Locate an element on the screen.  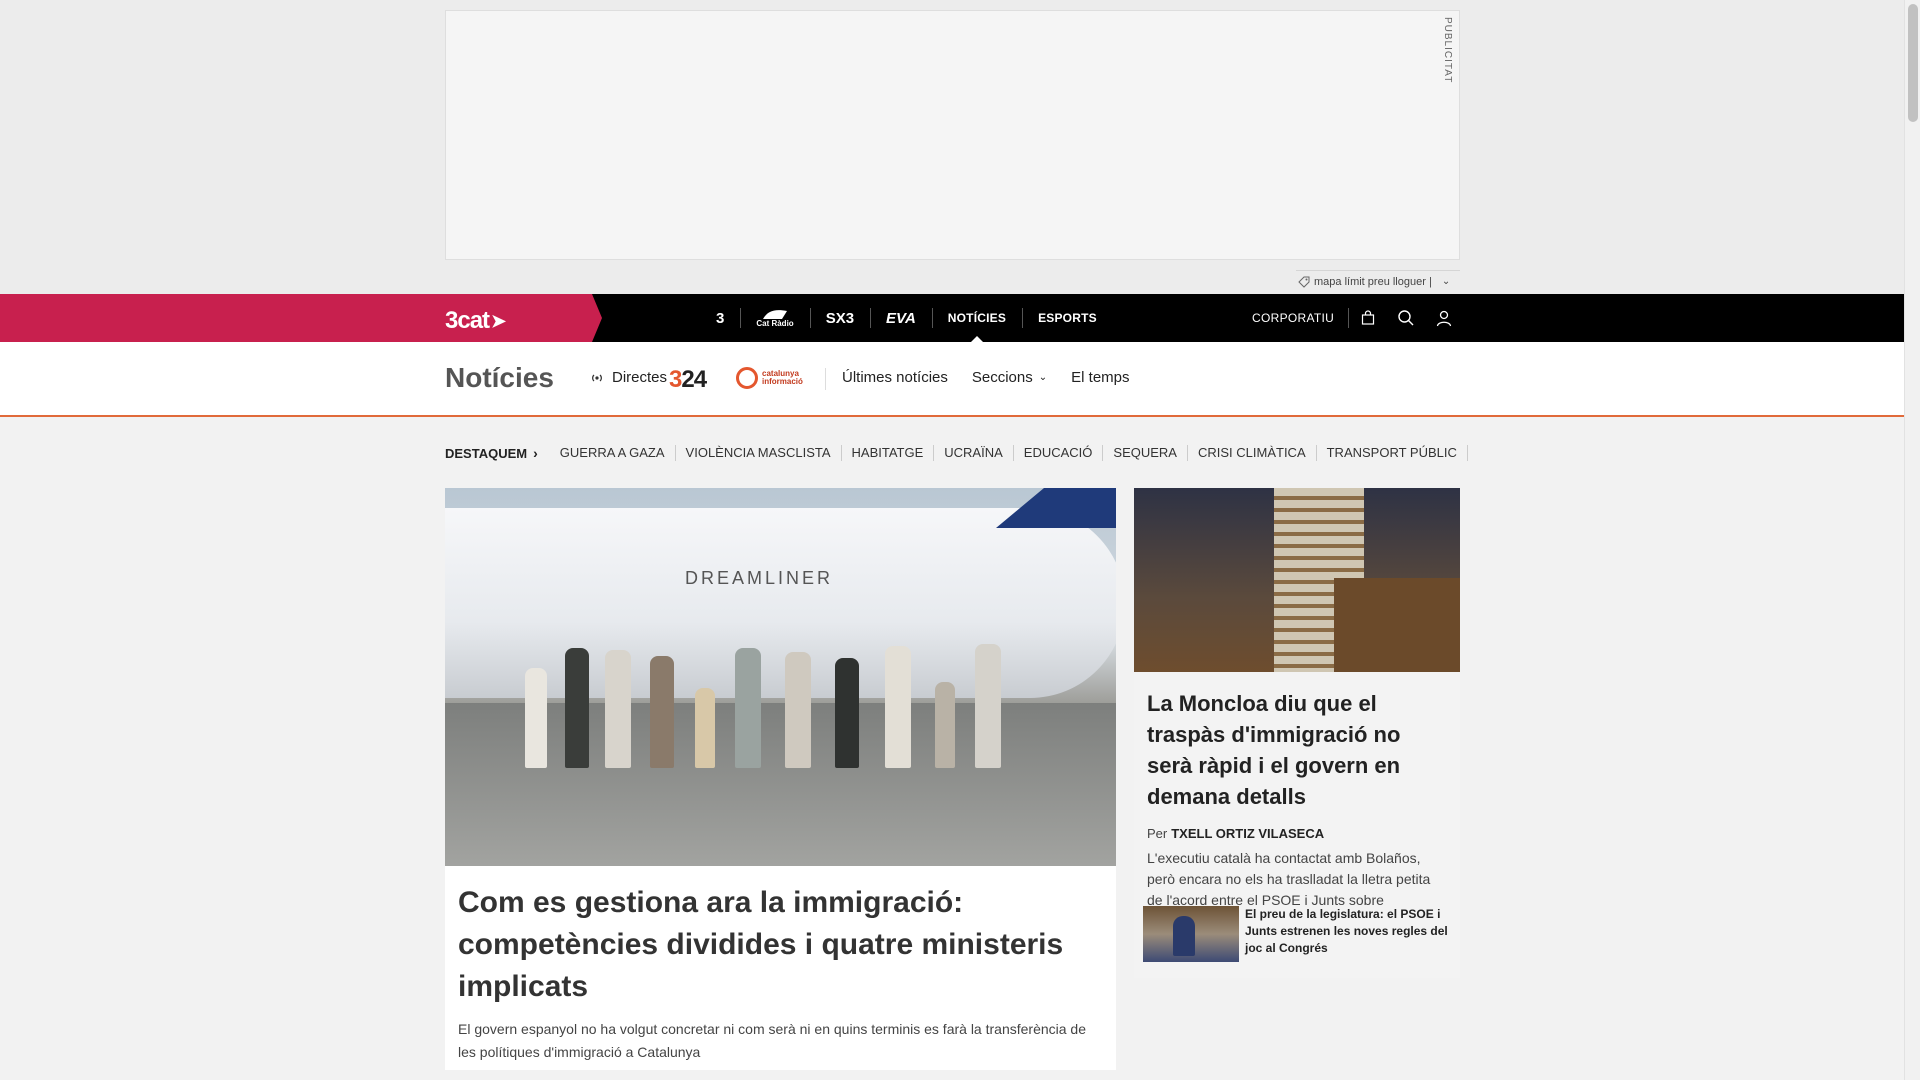
channel-noticies: NOTÍCIES is located at coordinates (976, 318).